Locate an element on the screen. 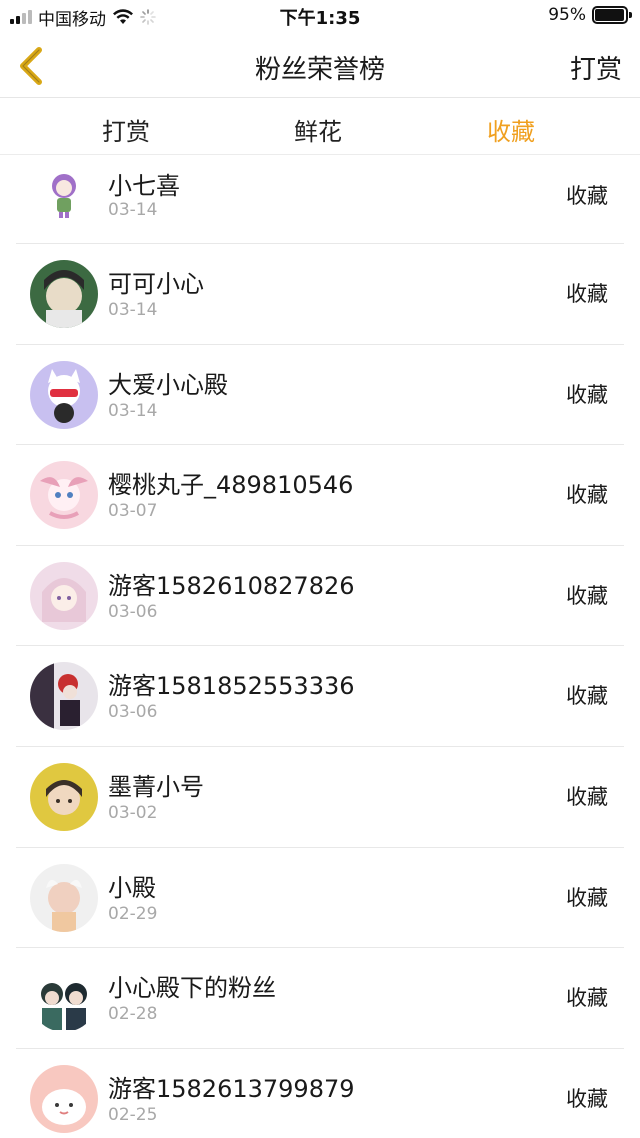  fan-name: 小殿 is located at coordinates (132, 887).